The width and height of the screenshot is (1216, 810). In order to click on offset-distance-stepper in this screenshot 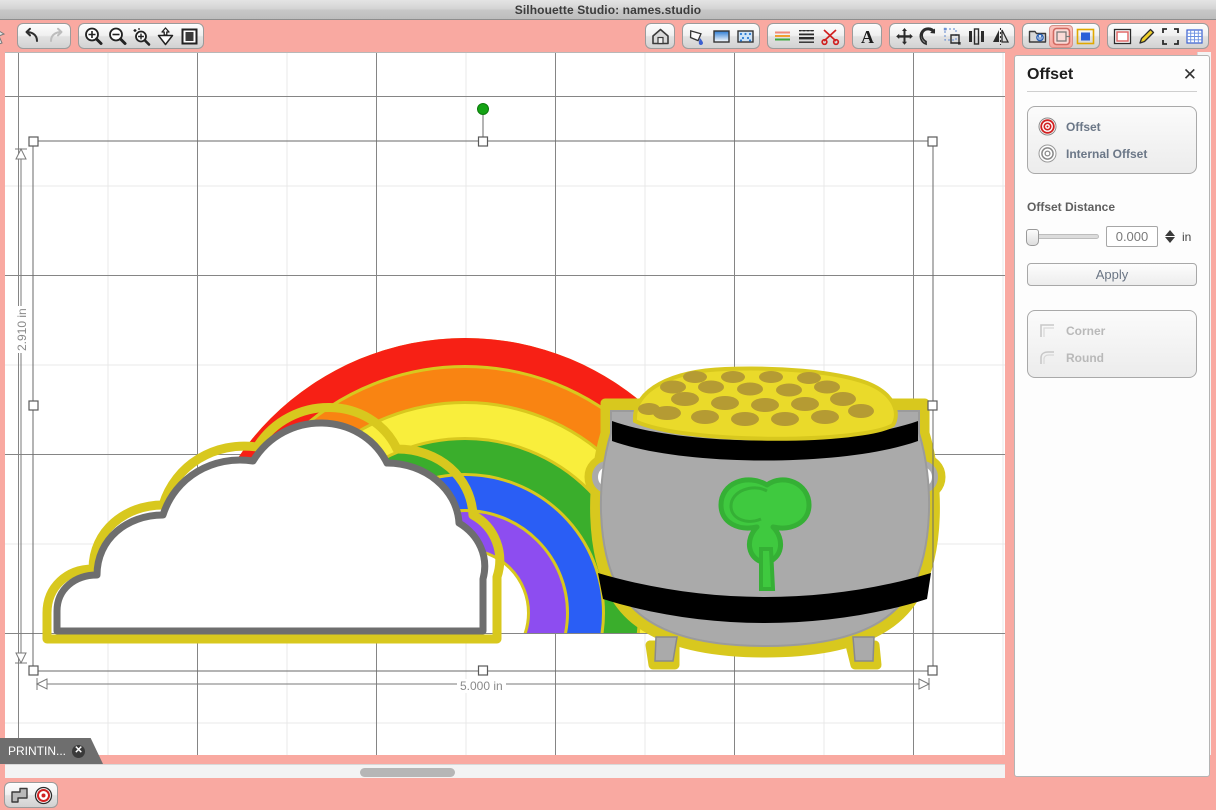, I will do `click(1170, 236)`.